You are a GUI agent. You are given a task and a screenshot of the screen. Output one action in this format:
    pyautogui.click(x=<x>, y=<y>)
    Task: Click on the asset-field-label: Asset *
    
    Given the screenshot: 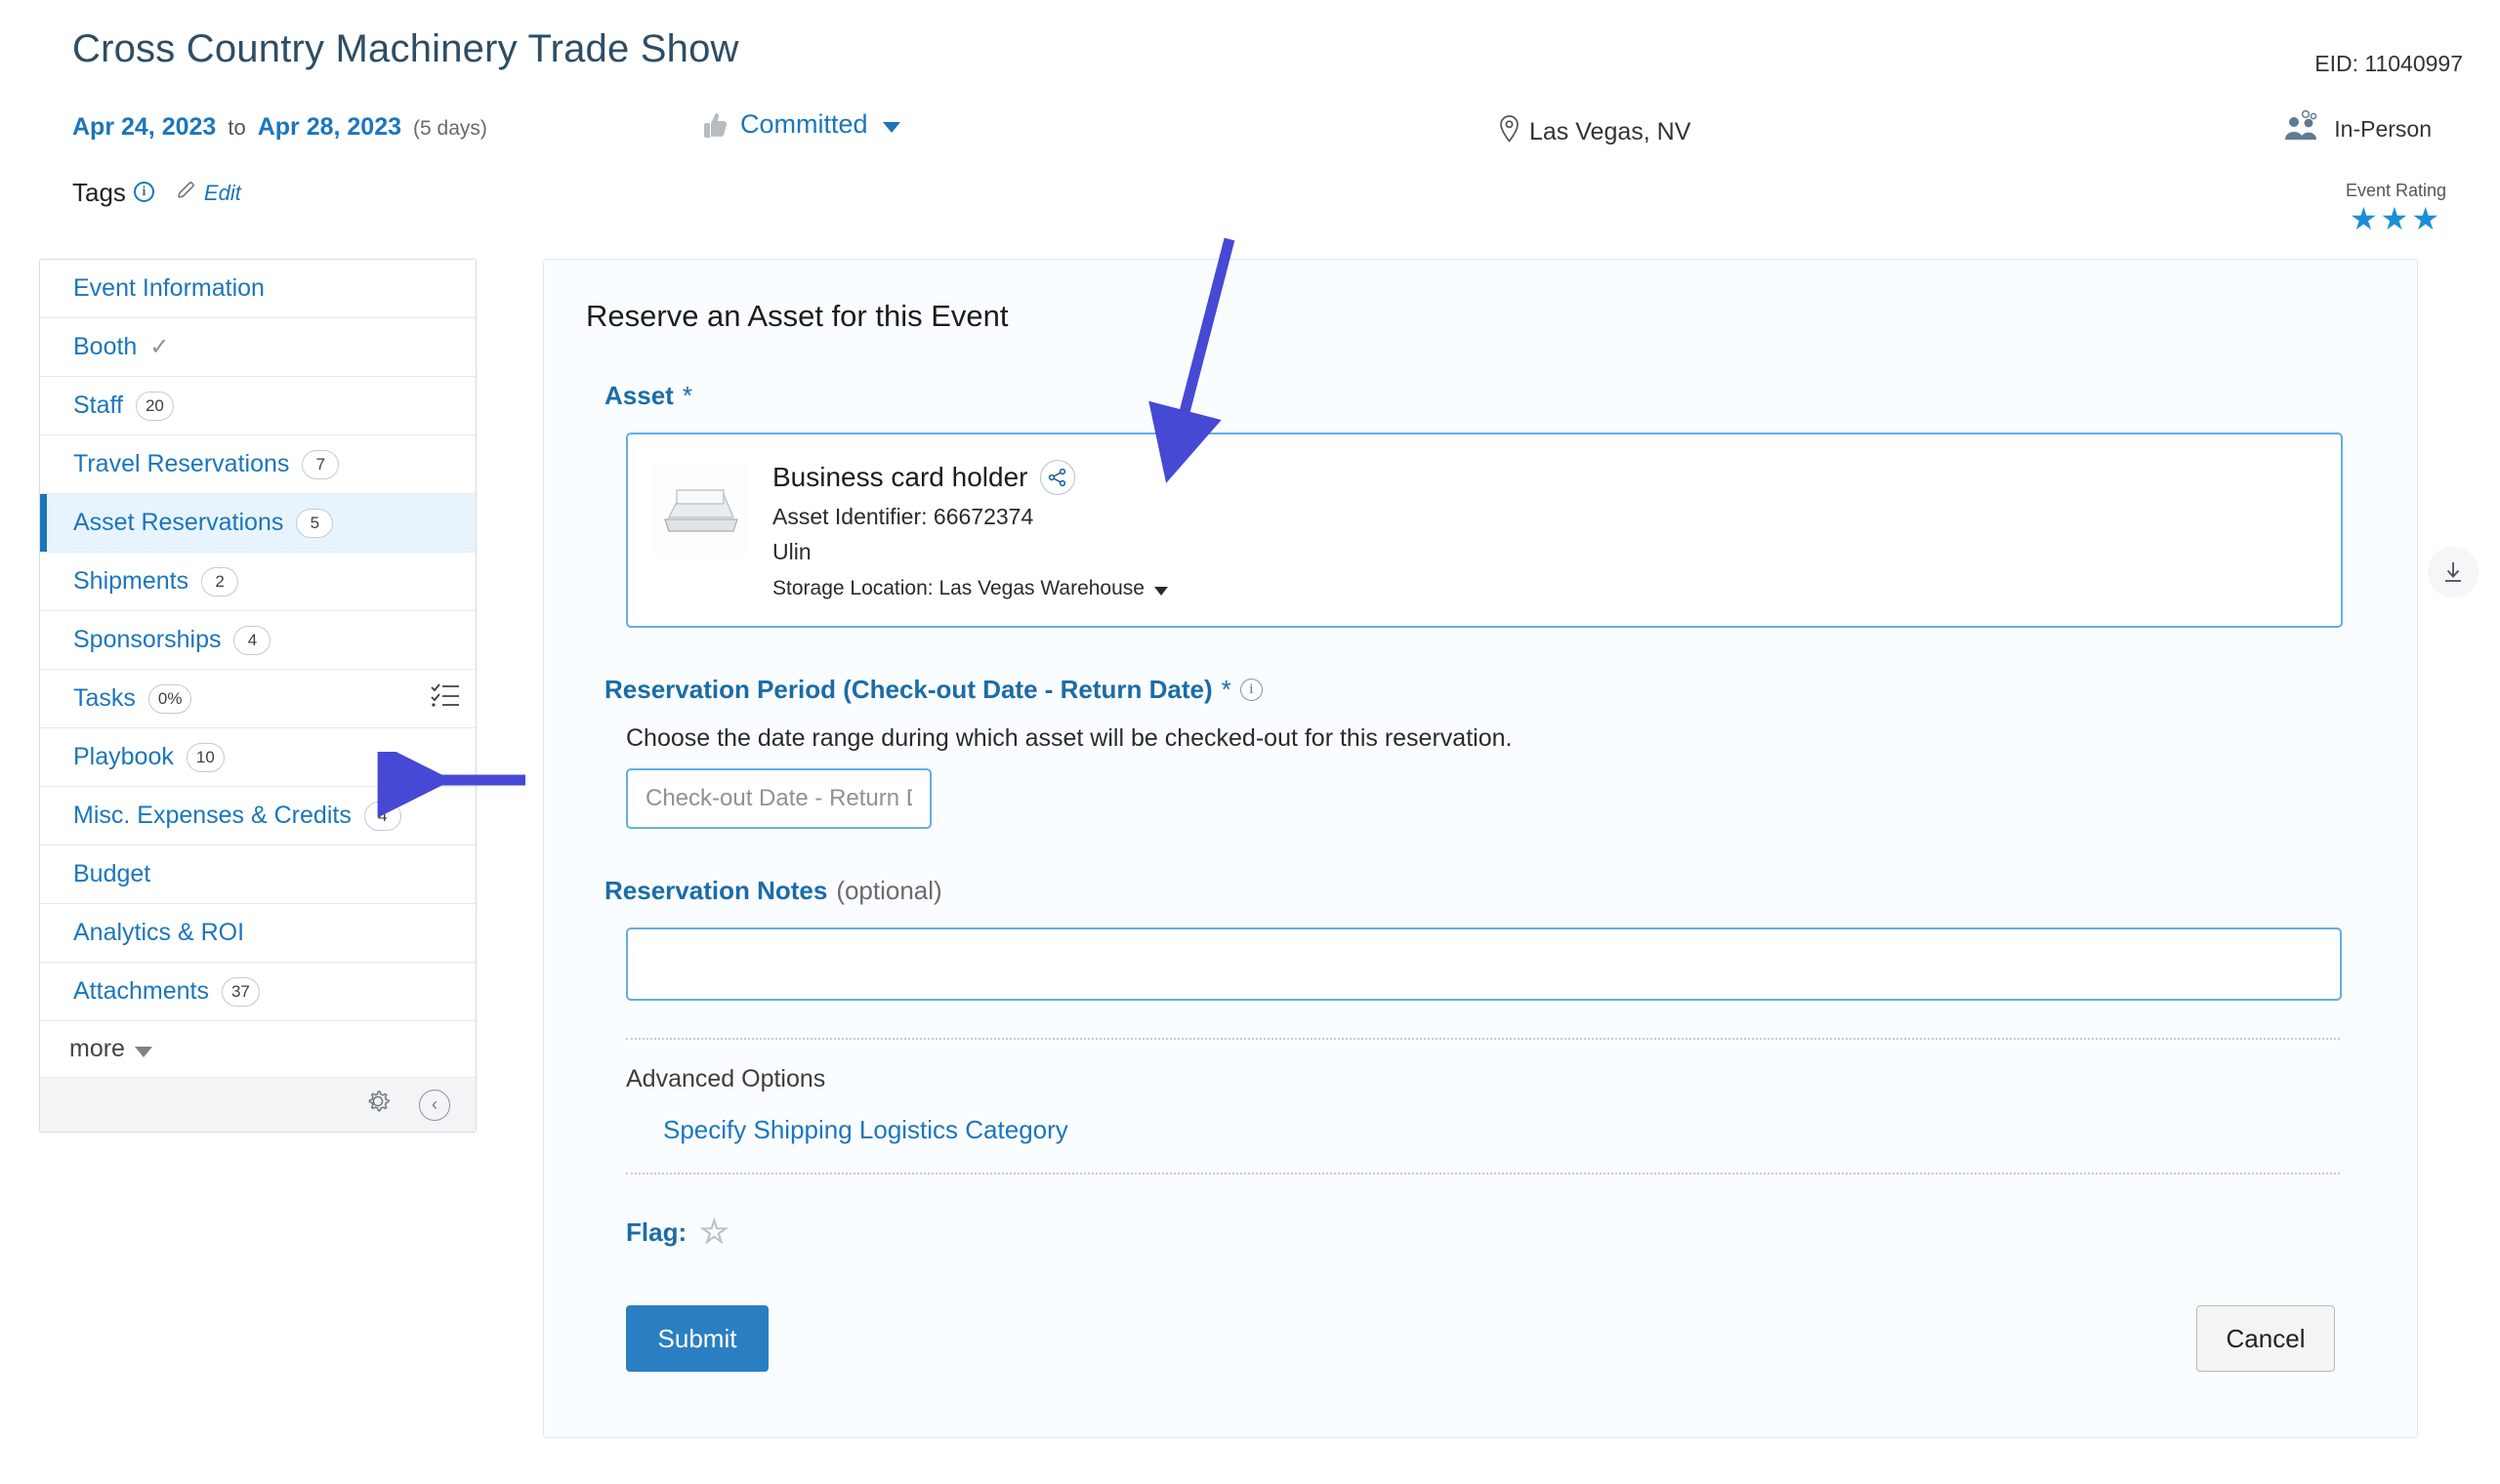 What is the action you would take?
    pyautogui.click(x=1510, y=396)
    